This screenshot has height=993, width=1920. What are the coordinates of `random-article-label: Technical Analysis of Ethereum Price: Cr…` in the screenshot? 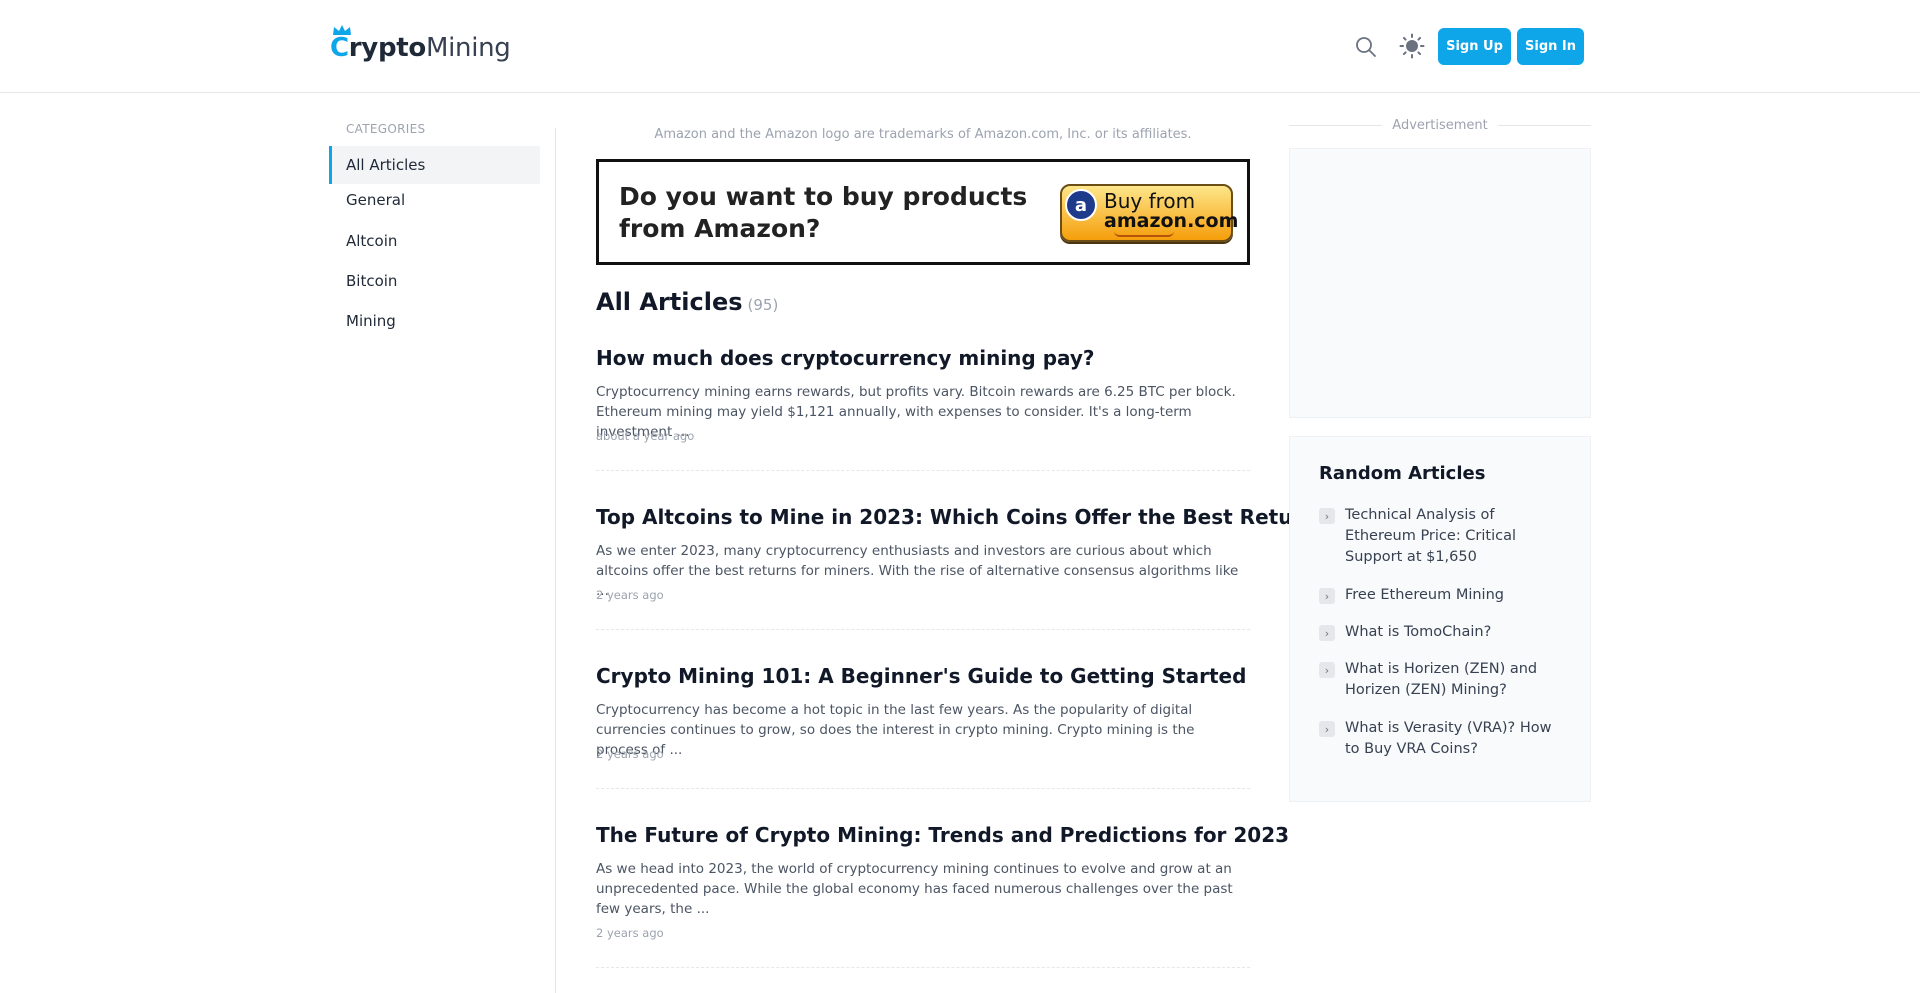 It's located at (1431, 536).